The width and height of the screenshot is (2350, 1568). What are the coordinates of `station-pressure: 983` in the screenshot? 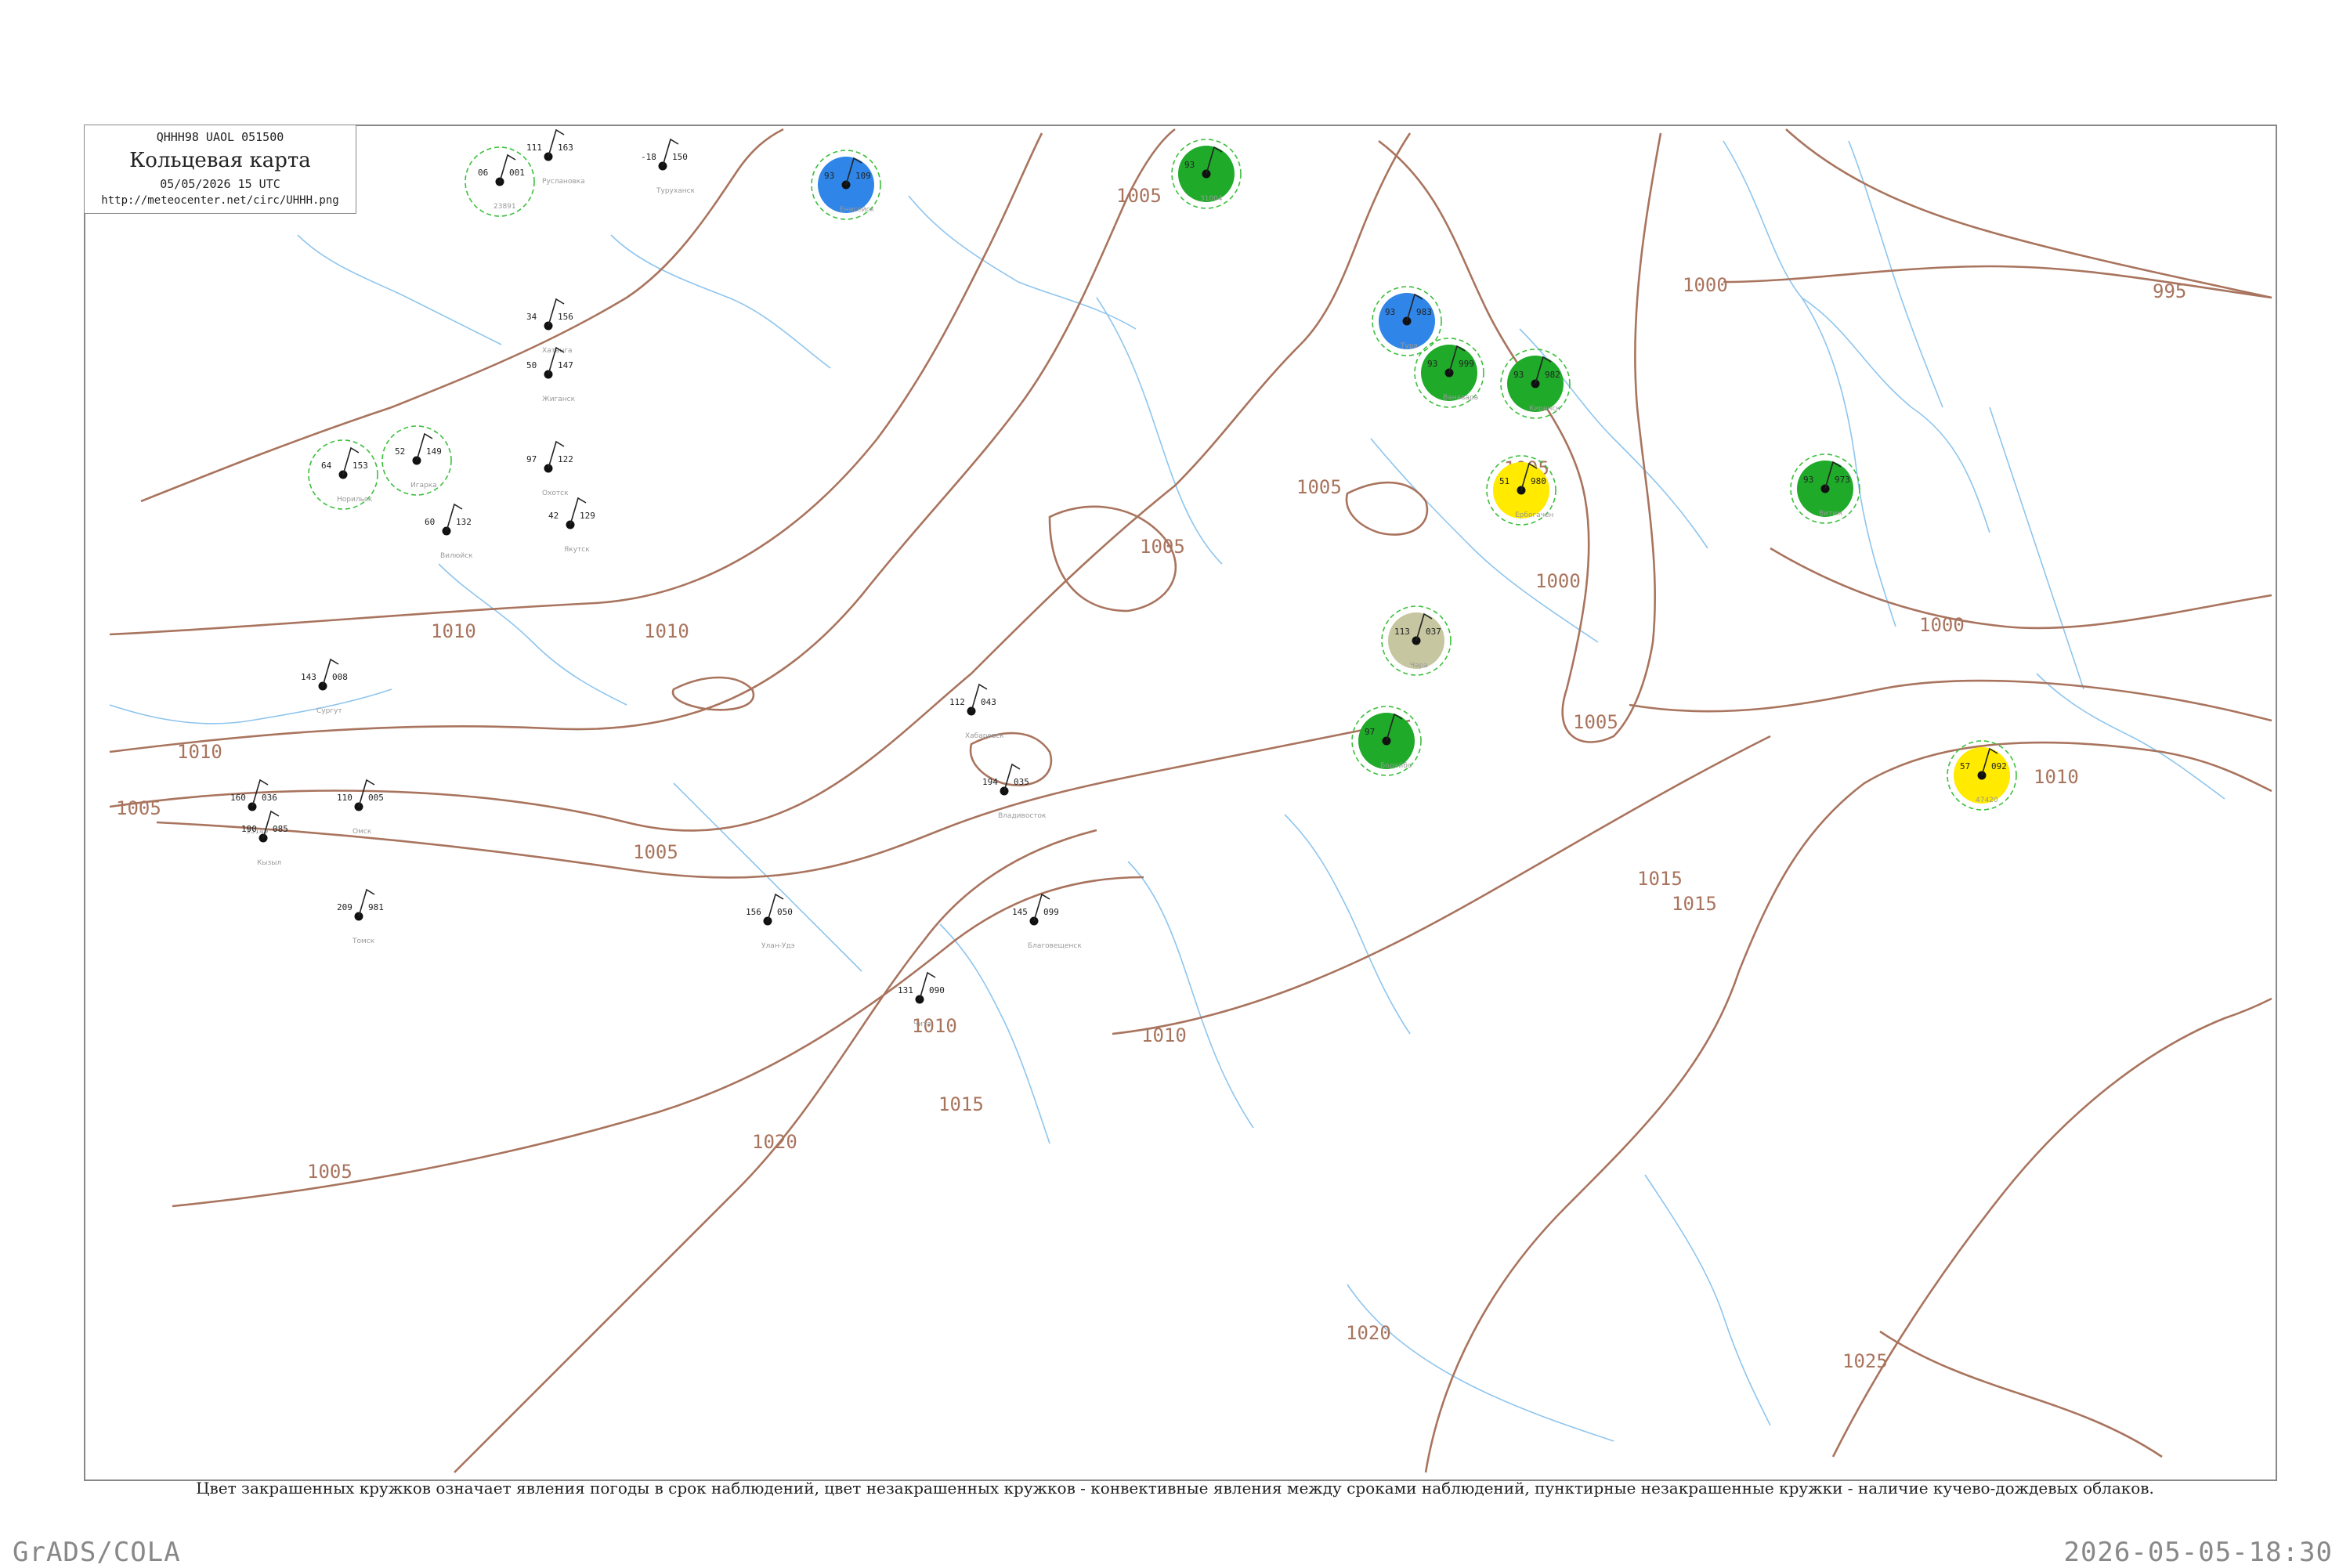 It's located at (1424, 312).